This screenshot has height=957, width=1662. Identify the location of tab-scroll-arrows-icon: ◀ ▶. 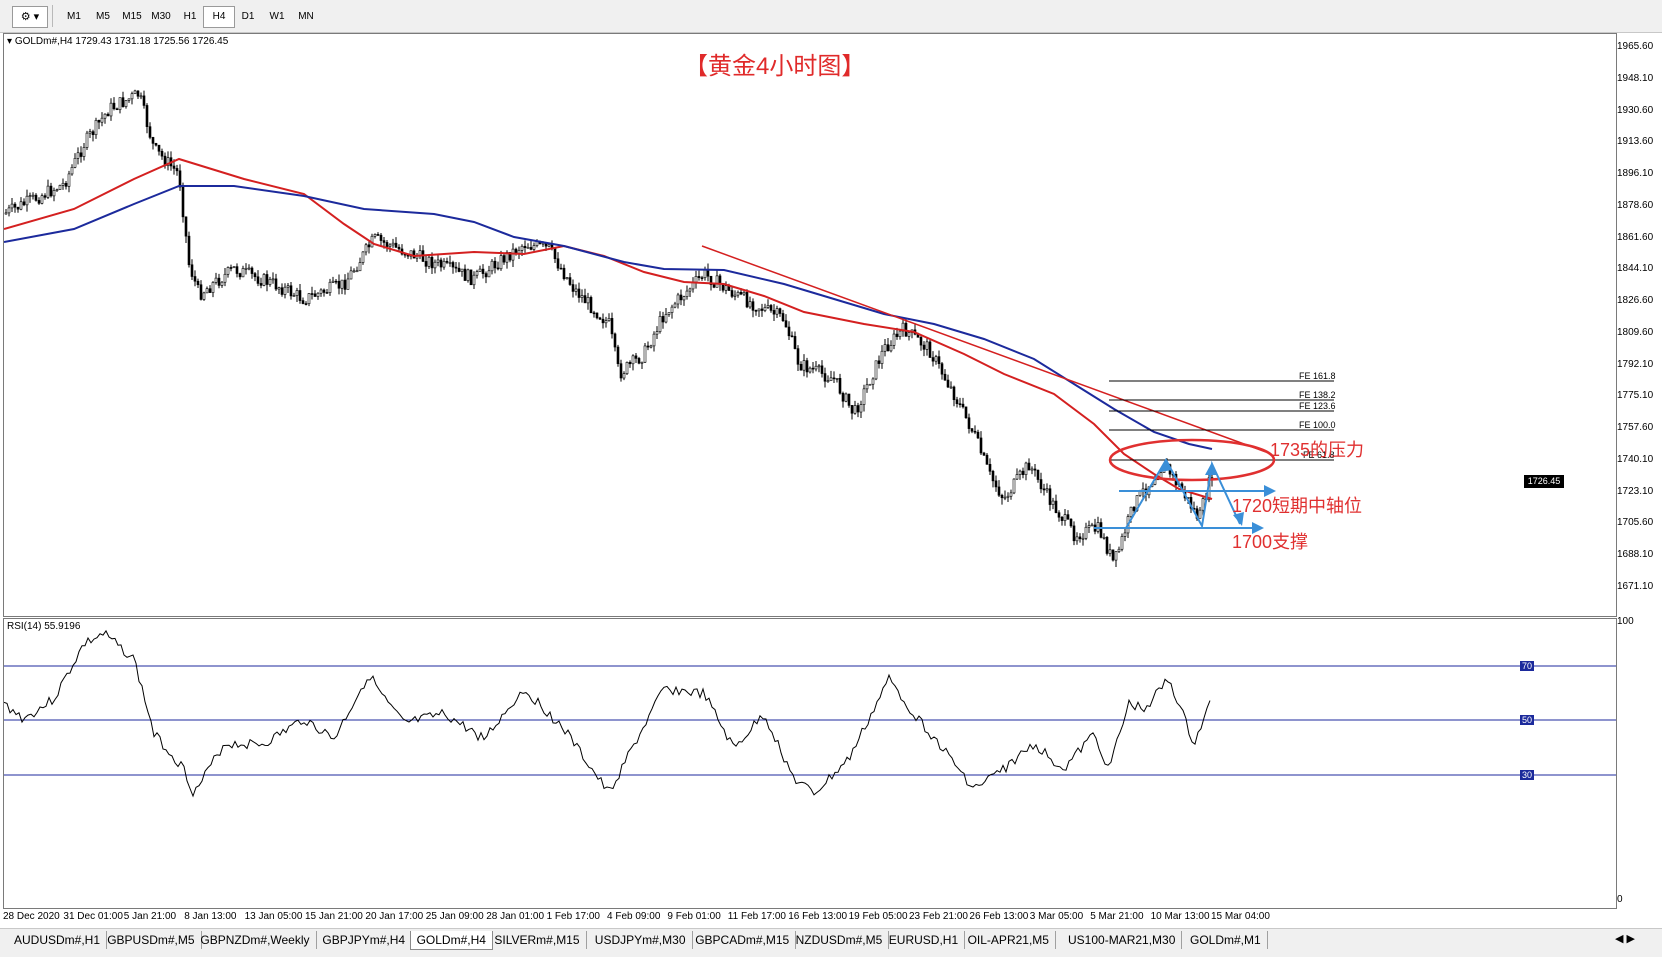
(1625, 938).